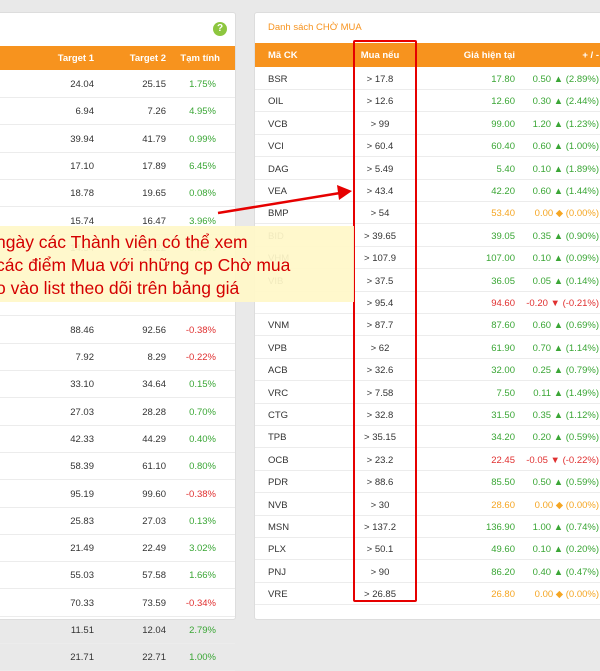 Image resolution: width=600 pixels, height=671 pixels. I want to click on buy-if-cell: > 30, so click(380, 505).